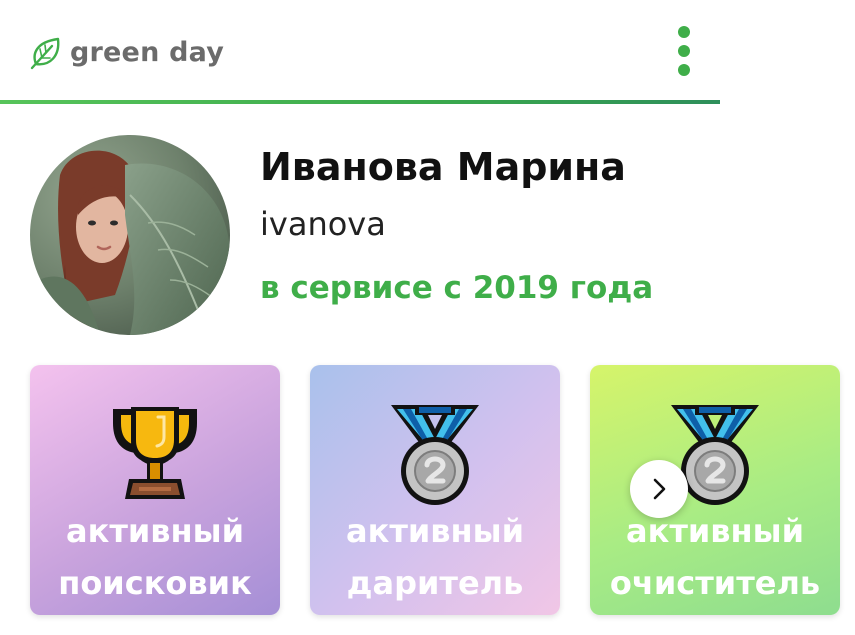 Image resolution: width=855 pixels, height=635 pixels. I want to click on header-divider, so click(360, 102).